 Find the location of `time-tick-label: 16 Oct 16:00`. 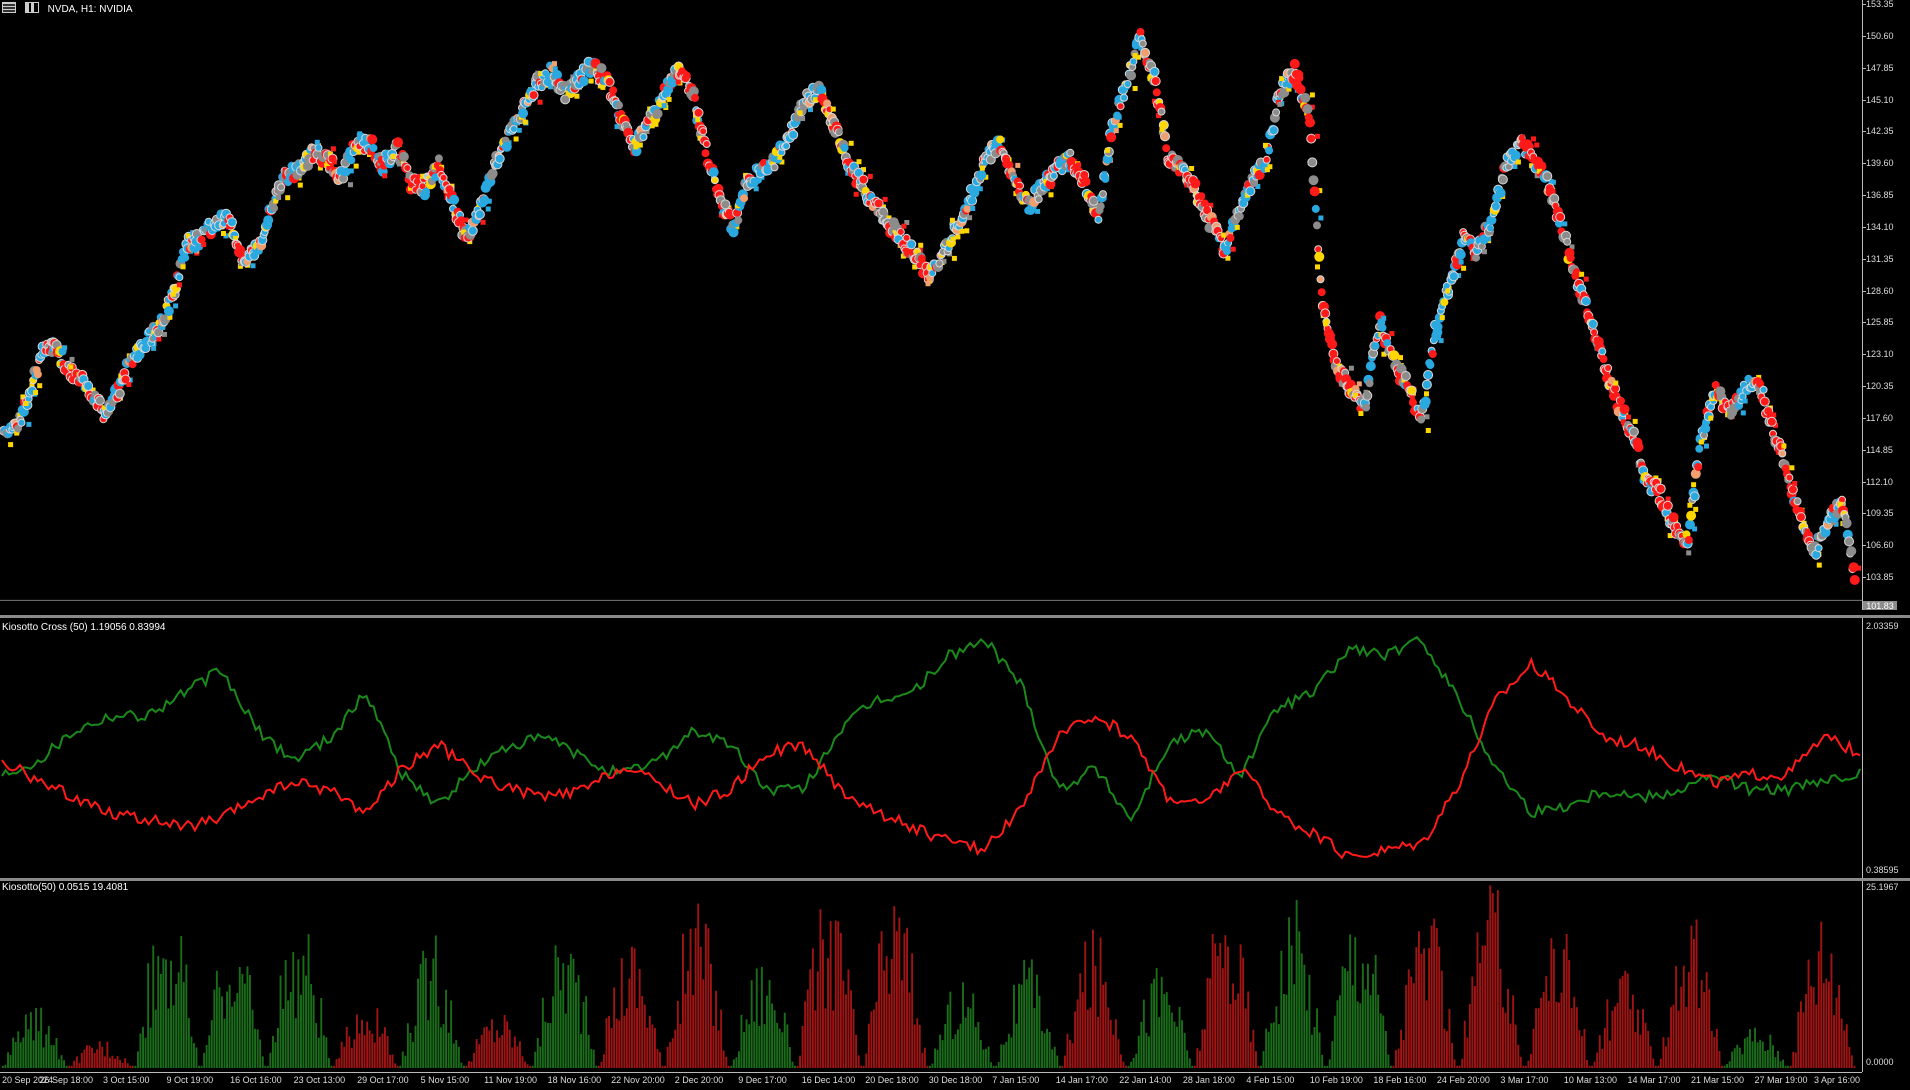

time-tick-label: 16 Oct 16:00 is located at coordinates (256, 1080).